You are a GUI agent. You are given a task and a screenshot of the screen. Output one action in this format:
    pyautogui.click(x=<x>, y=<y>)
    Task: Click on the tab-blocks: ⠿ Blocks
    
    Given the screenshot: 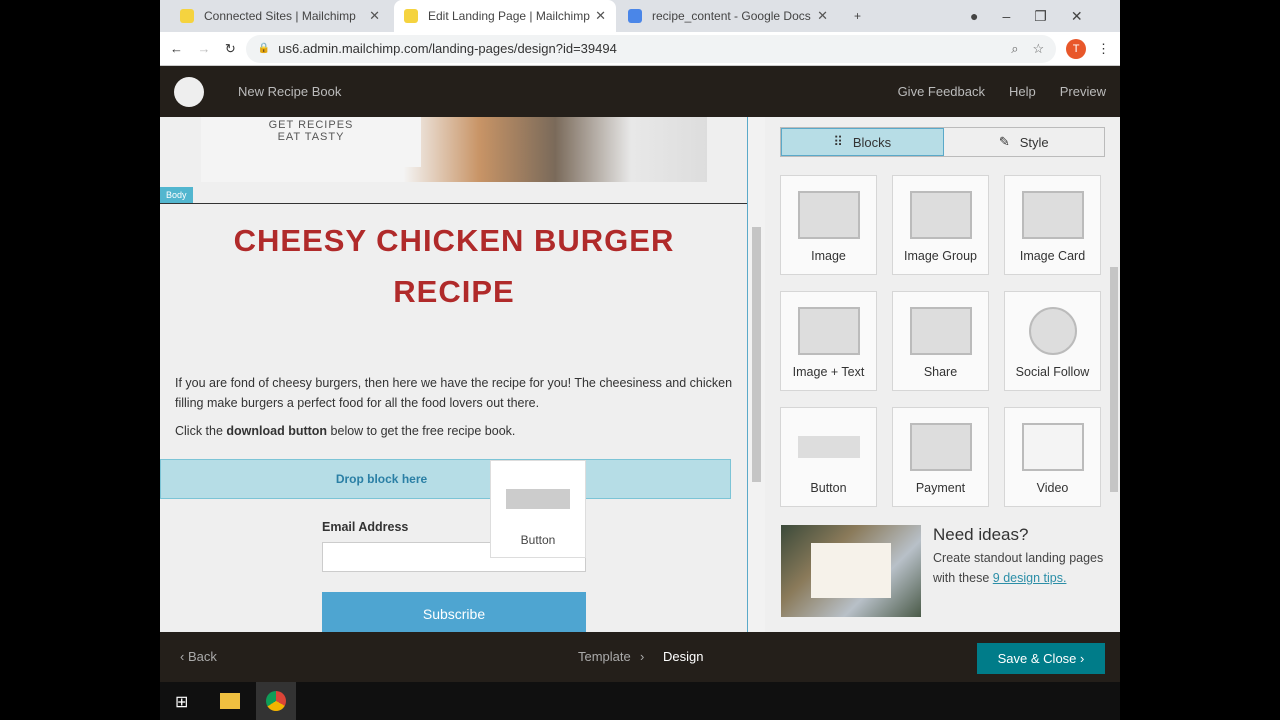 What is the action you would take?
    pyautogui.click(x=862, y=142)
    